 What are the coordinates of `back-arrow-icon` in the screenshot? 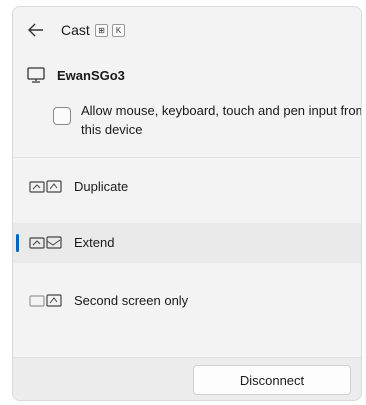 It's located at (36, 30).